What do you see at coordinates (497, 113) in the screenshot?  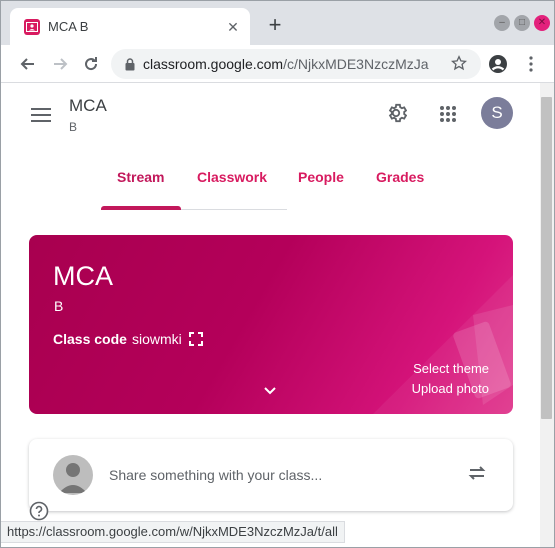 I see `avatar: S` at bounding box center [497, 113].